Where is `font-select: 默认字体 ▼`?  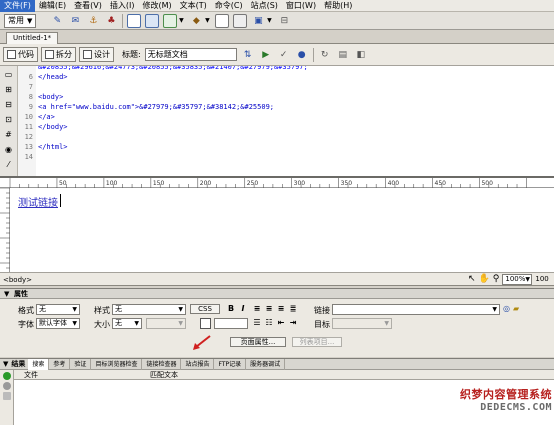 font-select: 默认字体 ▼ is located at coordinates (58, 323).